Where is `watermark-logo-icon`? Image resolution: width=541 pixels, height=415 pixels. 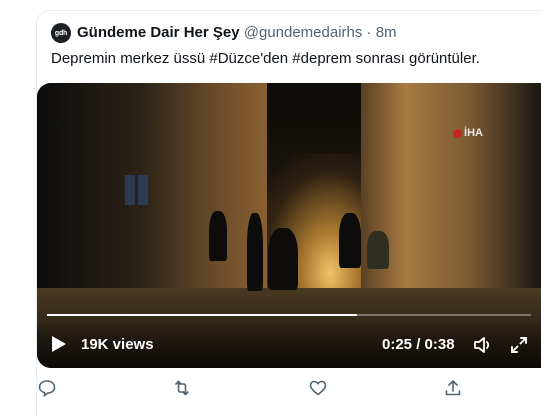
watermark-logo-icon is located at coordinates (458, 133).